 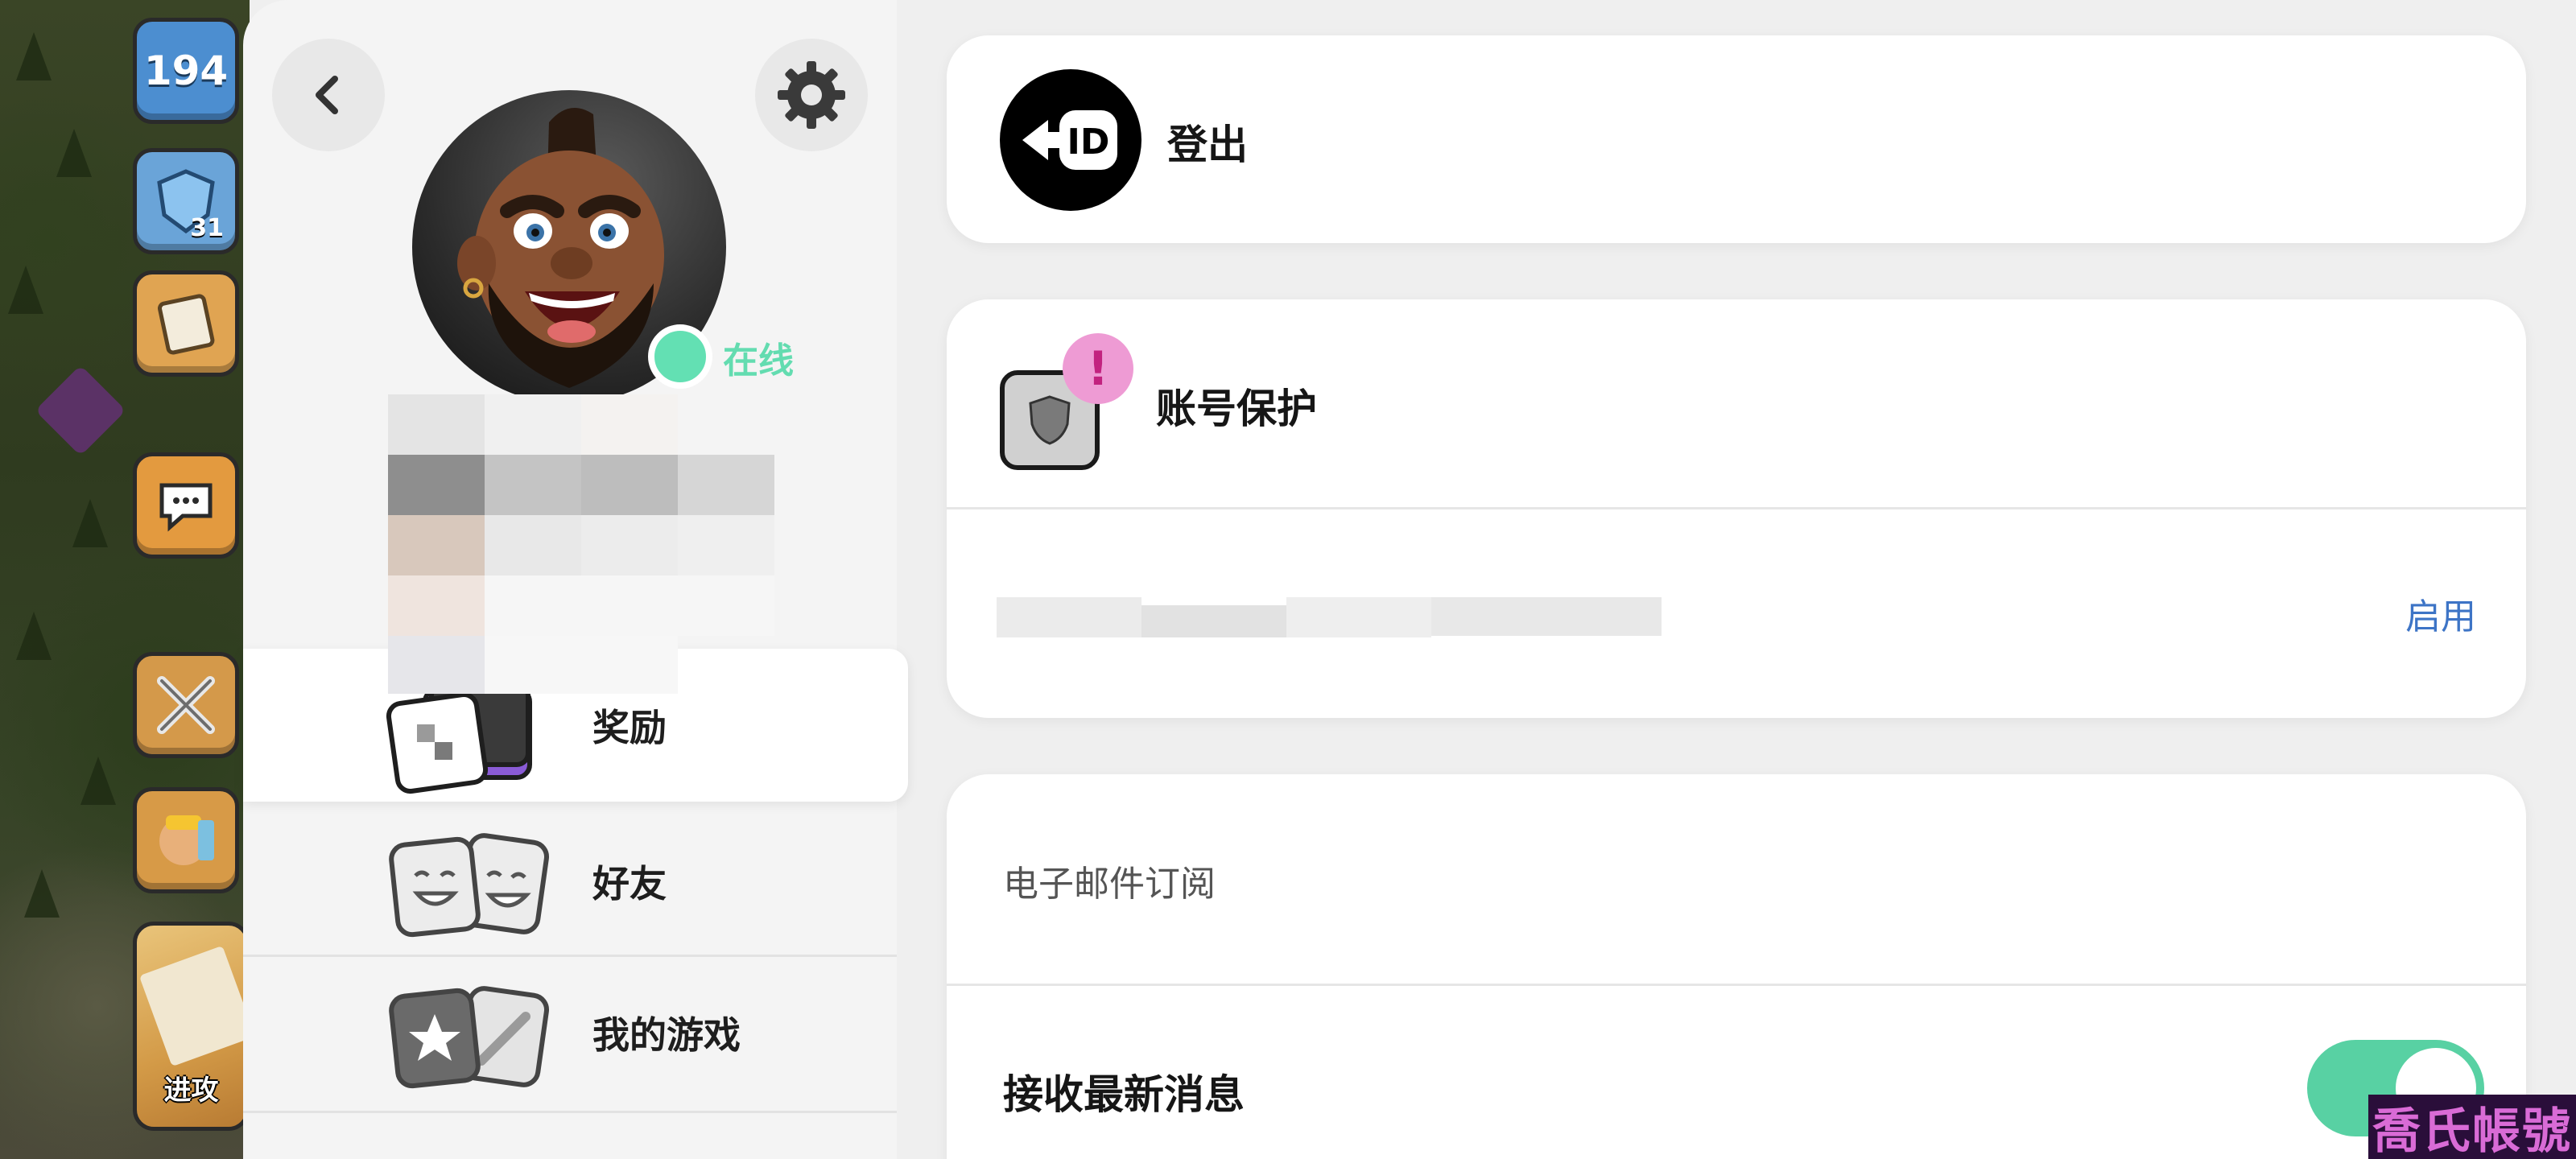 What do you see at coordinates (2440, 613) in the screenshot?
I see `enable-protection-link: 启用` at bounding box center [2440, 613].